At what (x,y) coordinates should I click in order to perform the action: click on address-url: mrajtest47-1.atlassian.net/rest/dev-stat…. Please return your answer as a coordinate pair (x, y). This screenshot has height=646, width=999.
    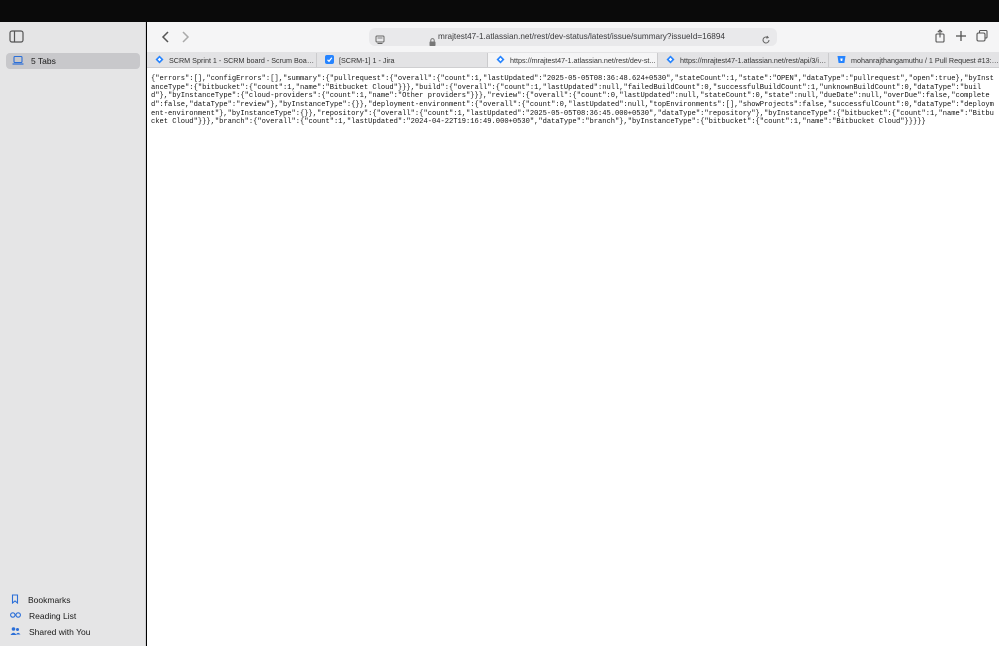
    Looking at the image, I should click on (581, 36).